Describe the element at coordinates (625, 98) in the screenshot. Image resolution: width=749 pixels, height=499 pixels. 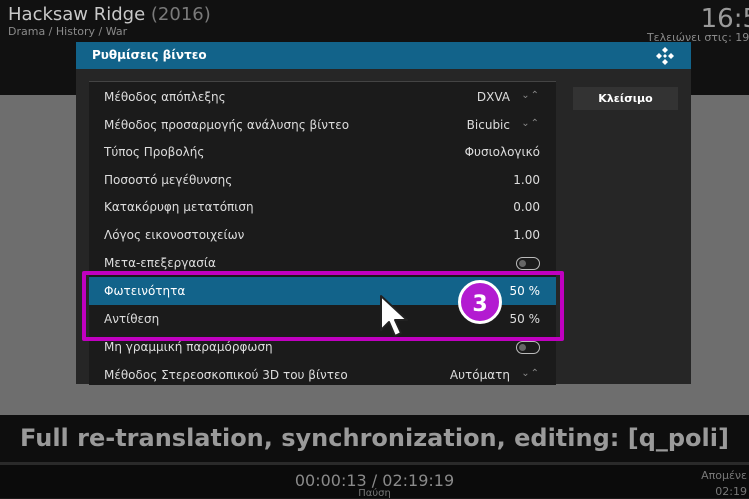
I see `close-button: Κλείσιμο` at that location.